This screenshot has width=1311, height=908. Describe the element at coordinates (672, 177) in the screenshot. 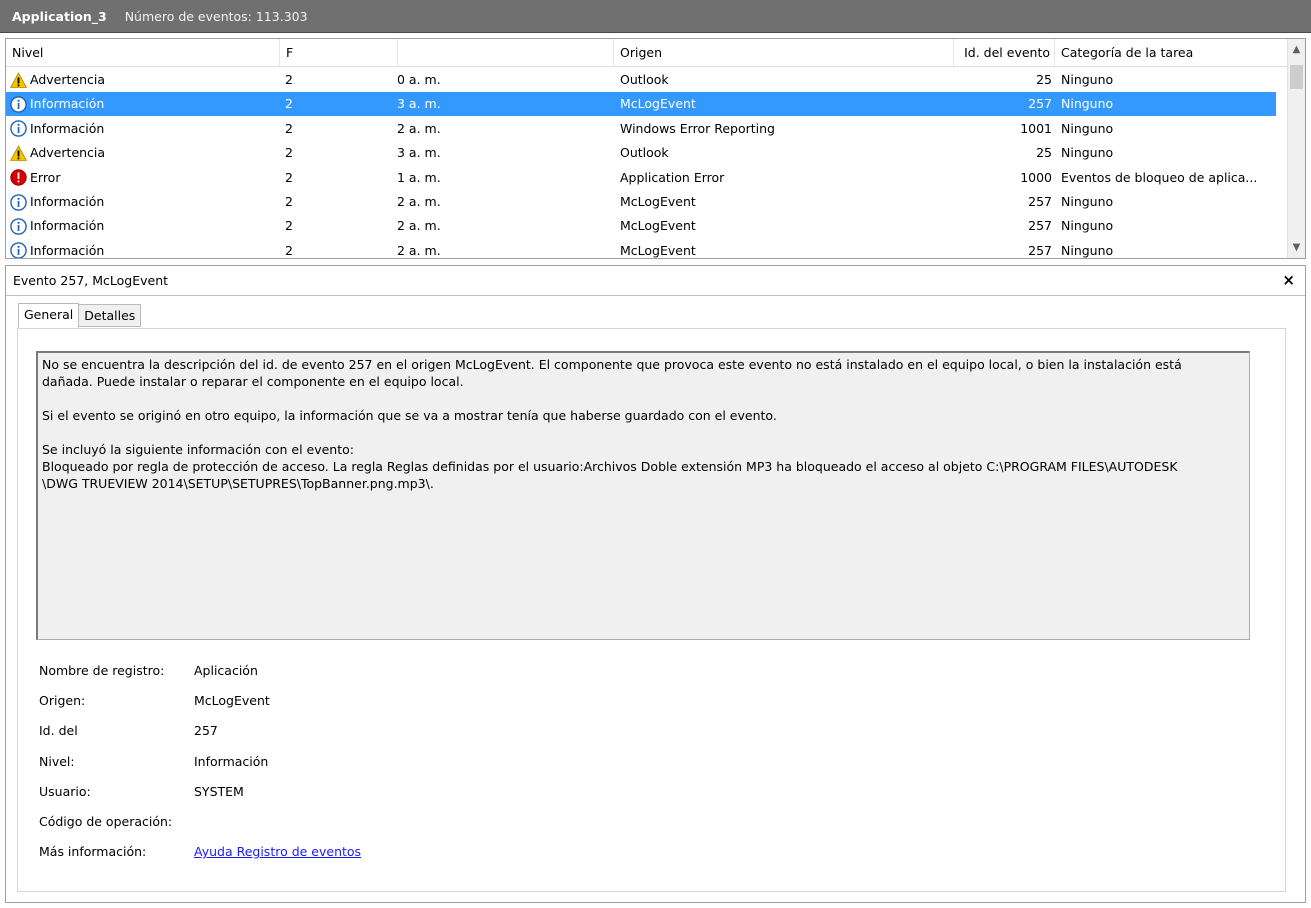

I see `row-source: Application Error` at that location.